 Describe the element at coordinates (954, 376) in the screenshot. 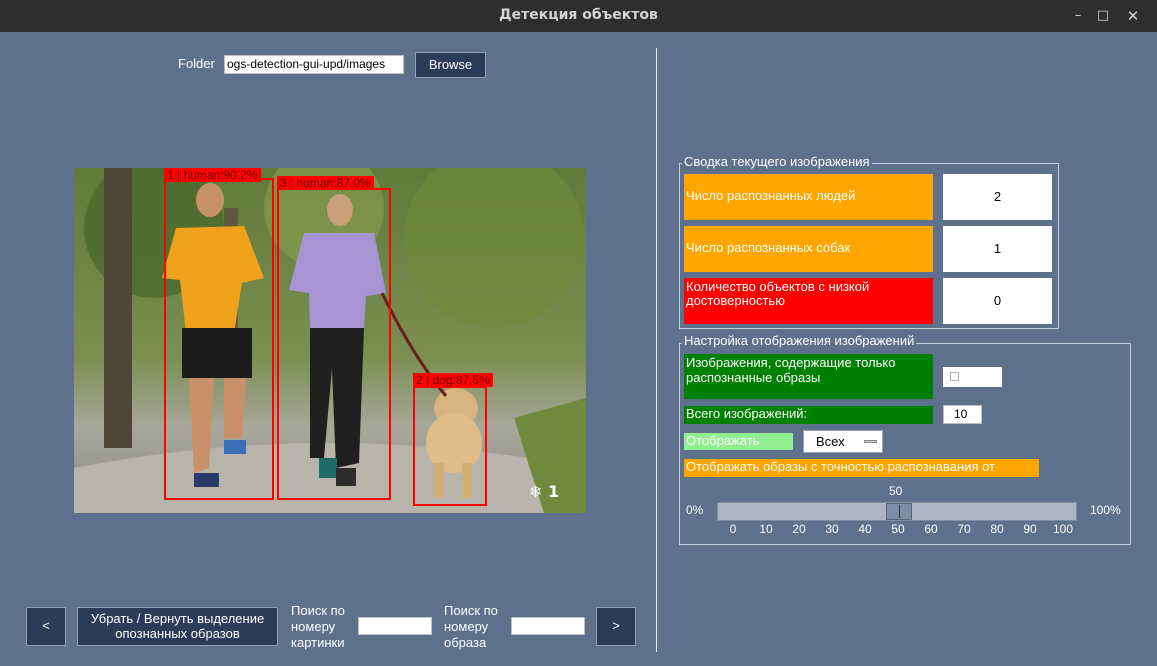

I see `only-recognized-checkbox` at that location.